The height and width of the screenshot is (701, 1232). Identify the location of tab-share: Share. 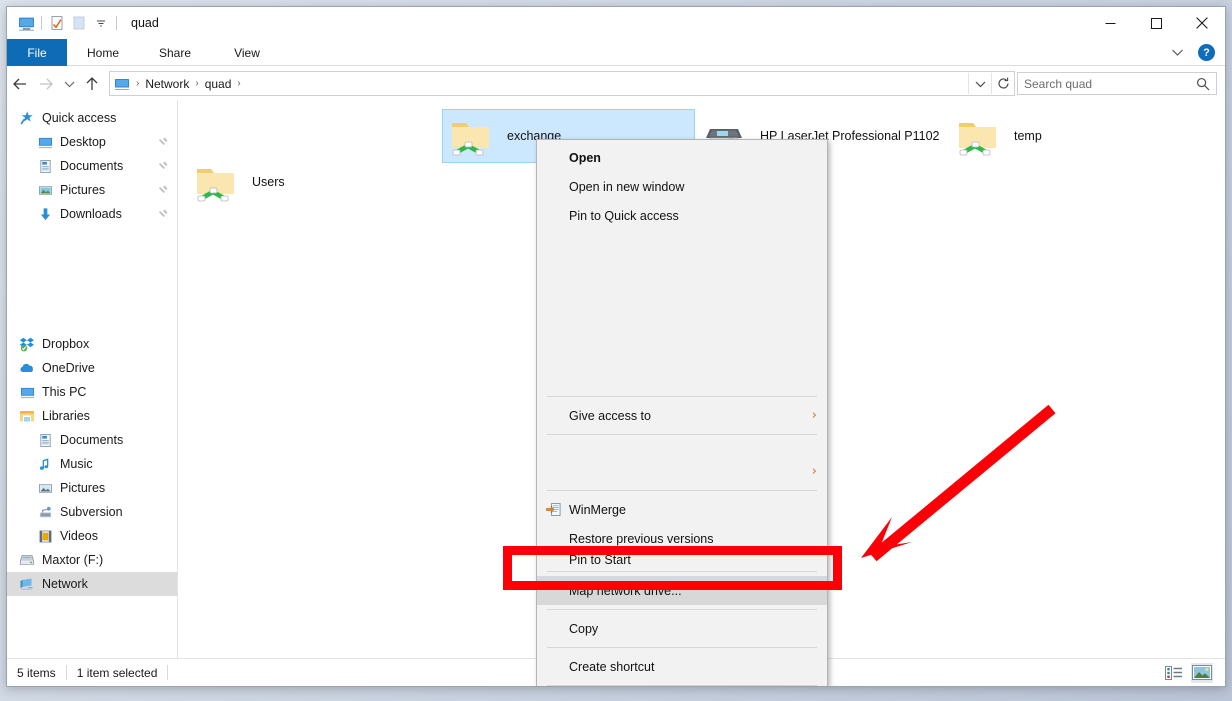
(175, 52).